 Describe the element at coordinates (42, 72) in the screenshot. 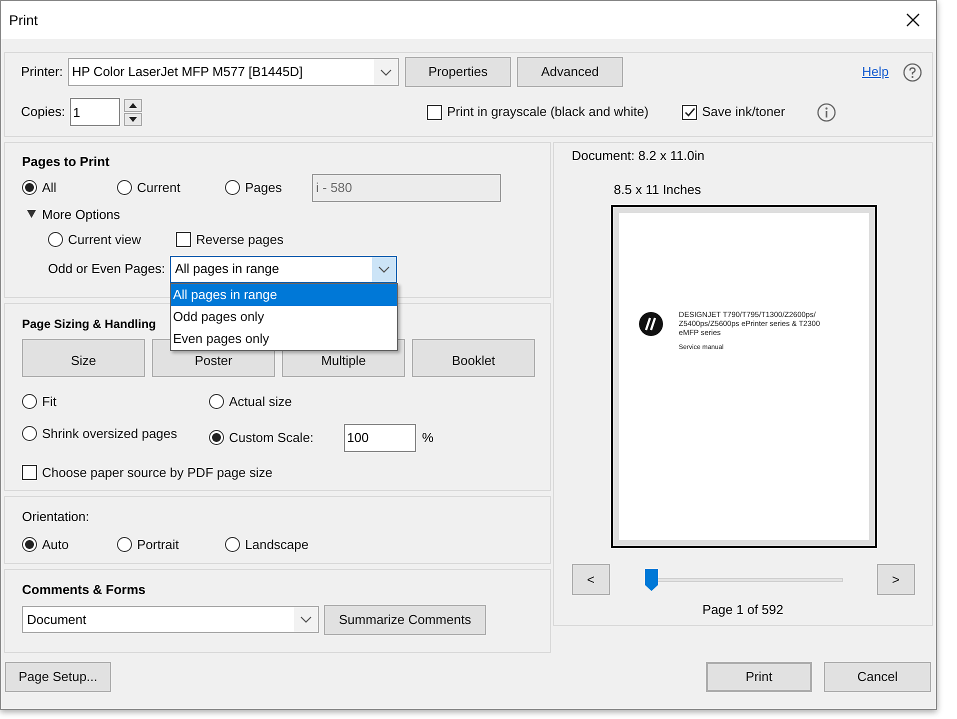

I see `printer-label: Printer:` at that location.